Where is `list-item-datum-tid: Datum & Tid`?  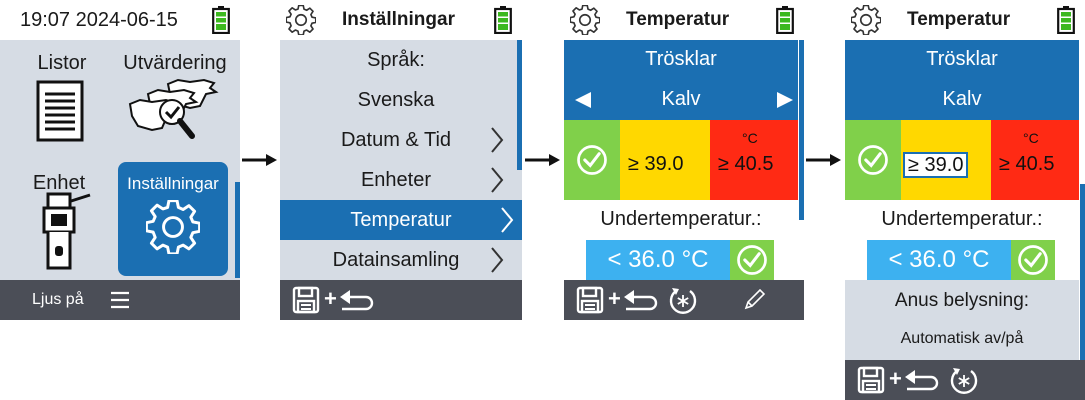
list-item-datum-tid: Datum & Tid is located at coordinates (396, 140).